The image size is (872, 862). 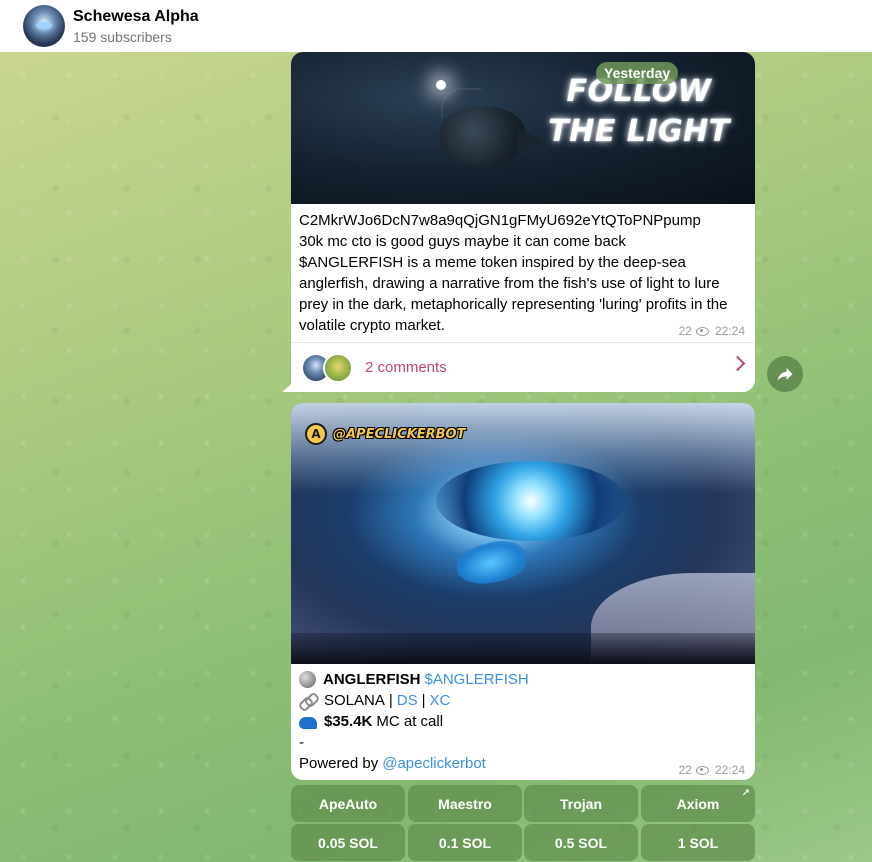 I want to click on comments-button: 2 comments, so click(x=523, y=367).